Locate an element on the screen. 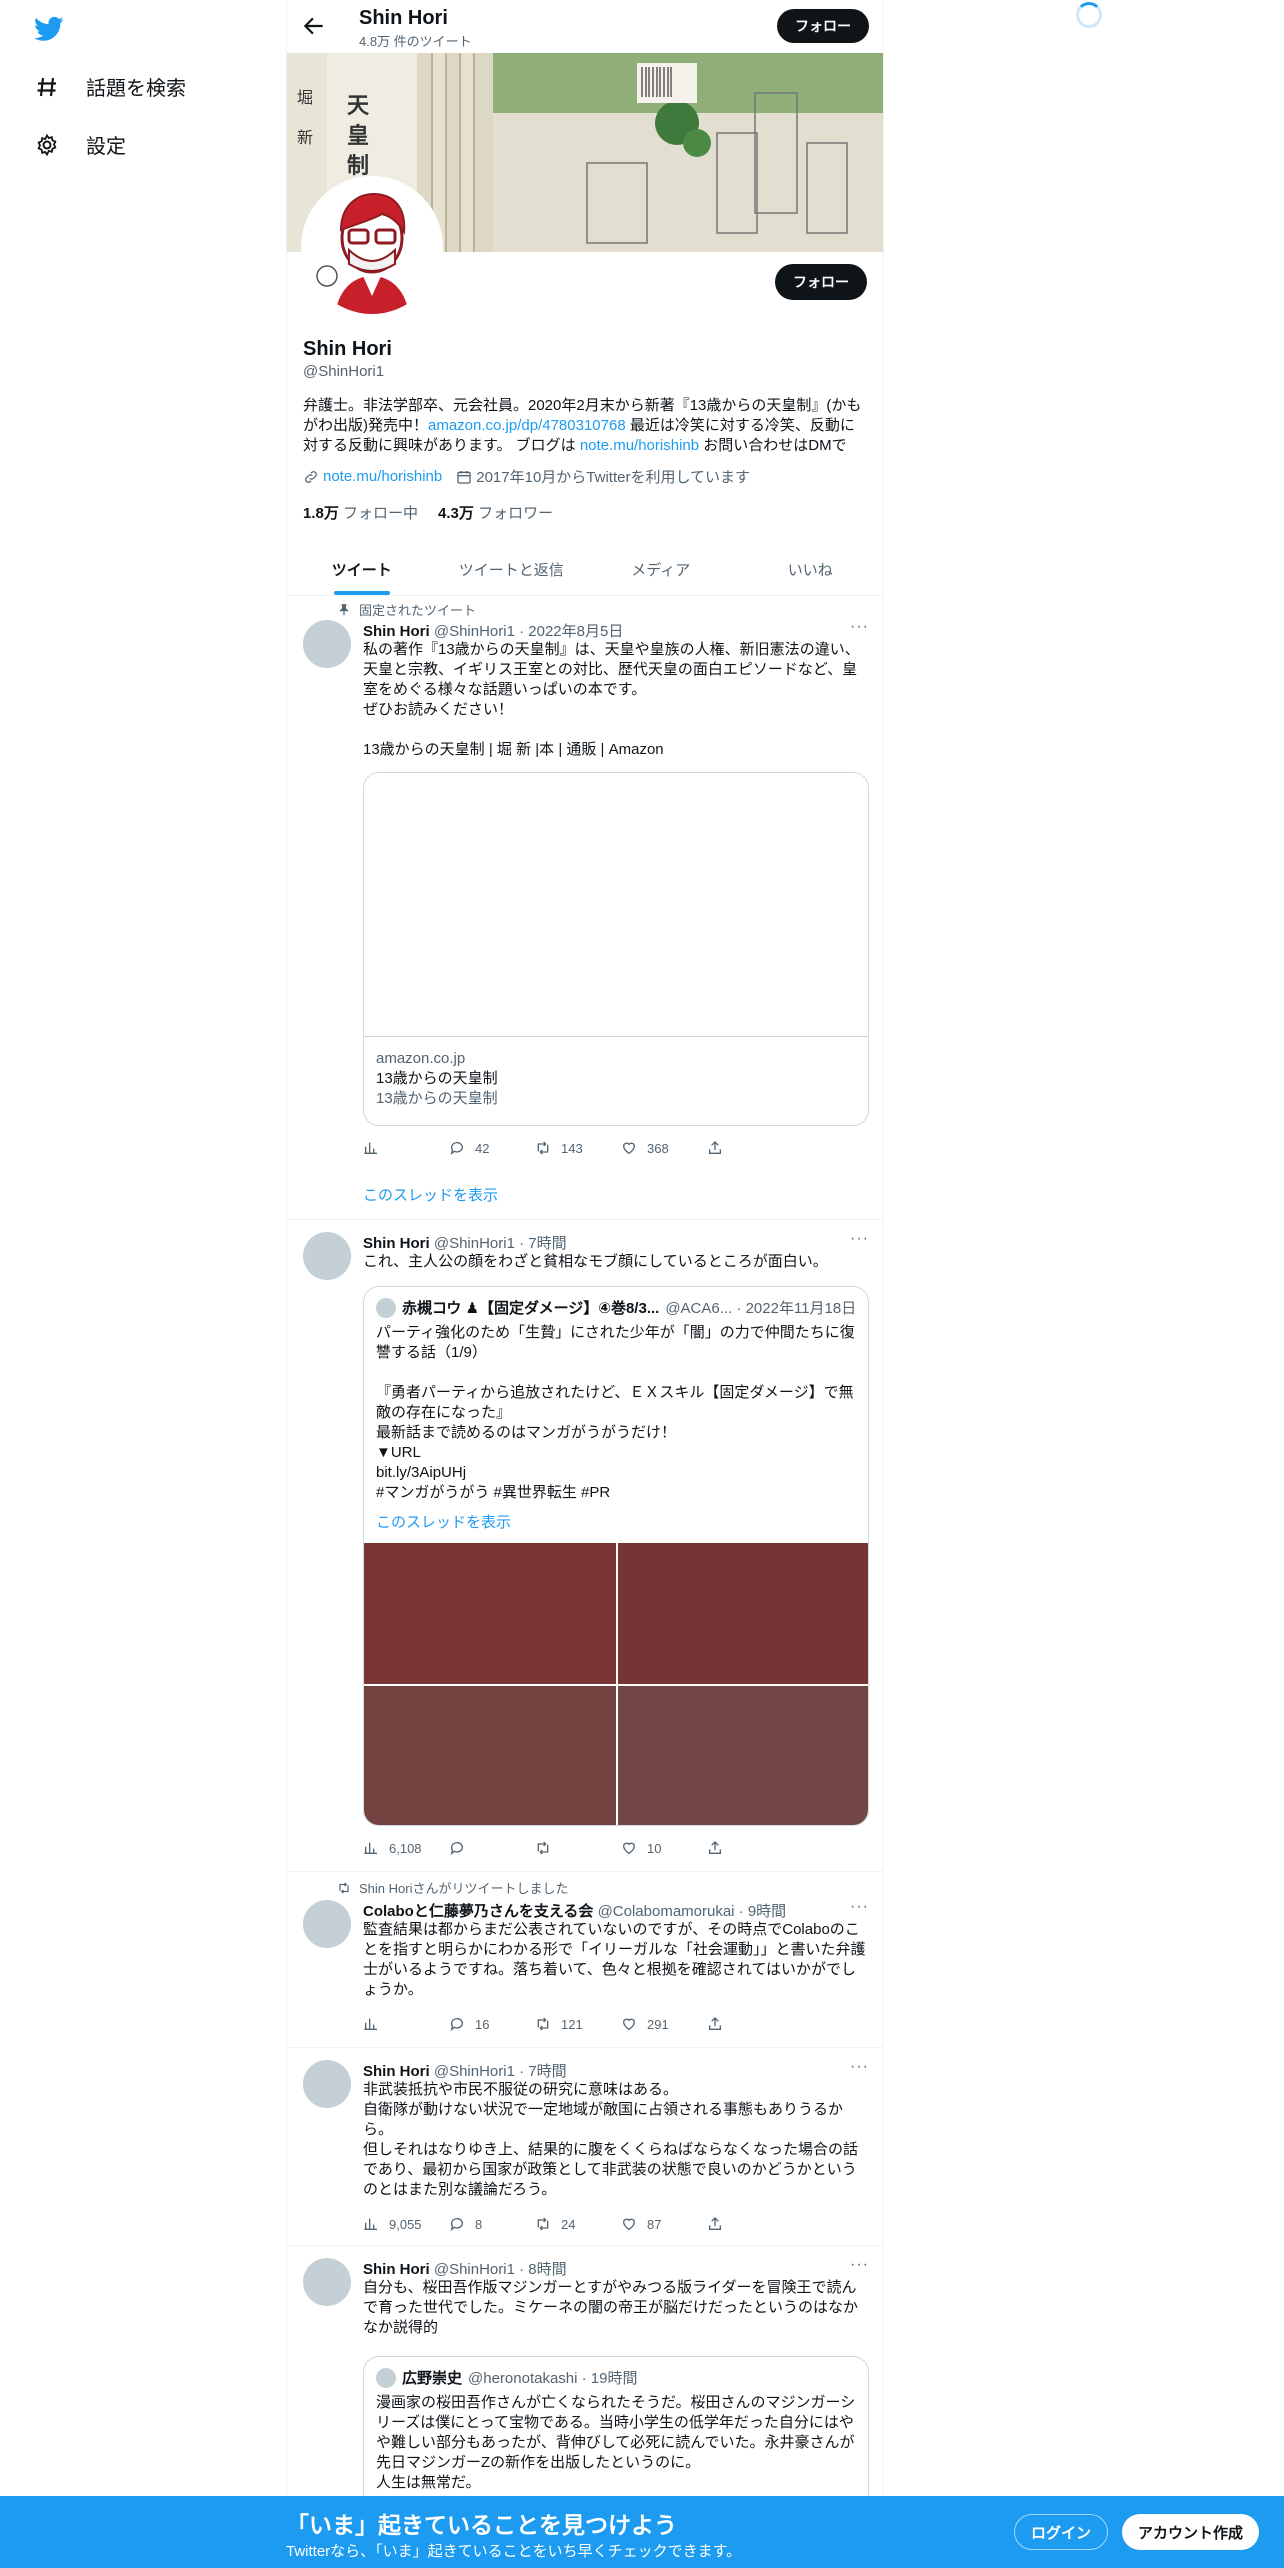 The image size is (1284, 2568). tab-media: メディア is located at coordinates (661, 569).